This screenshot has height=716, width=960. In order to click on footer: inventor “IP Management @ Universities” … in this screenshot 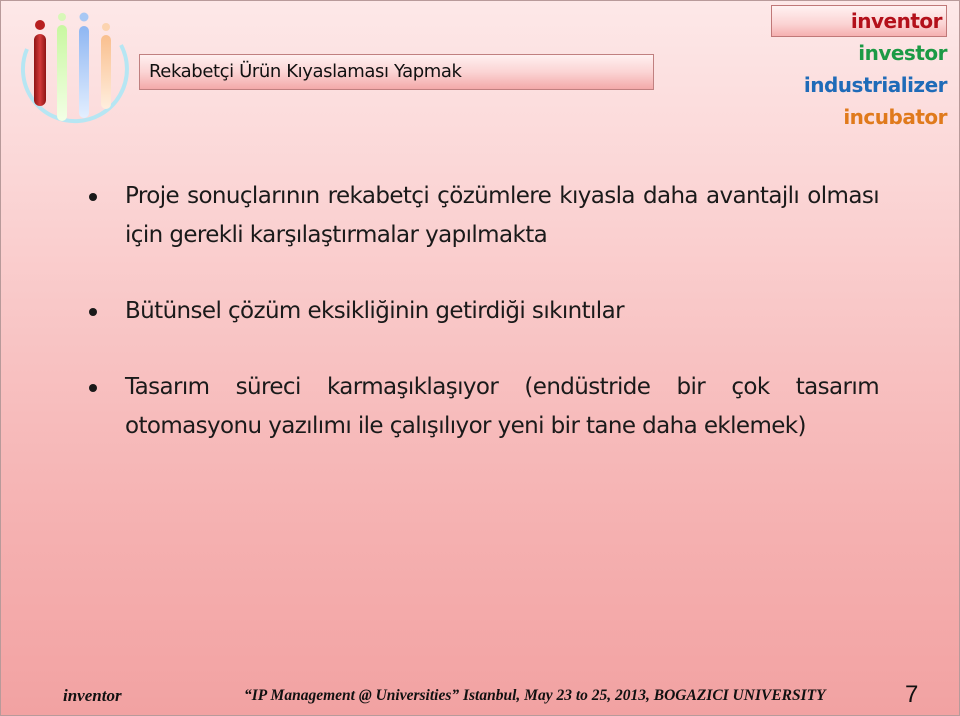, I will do `click(480, 696)`.